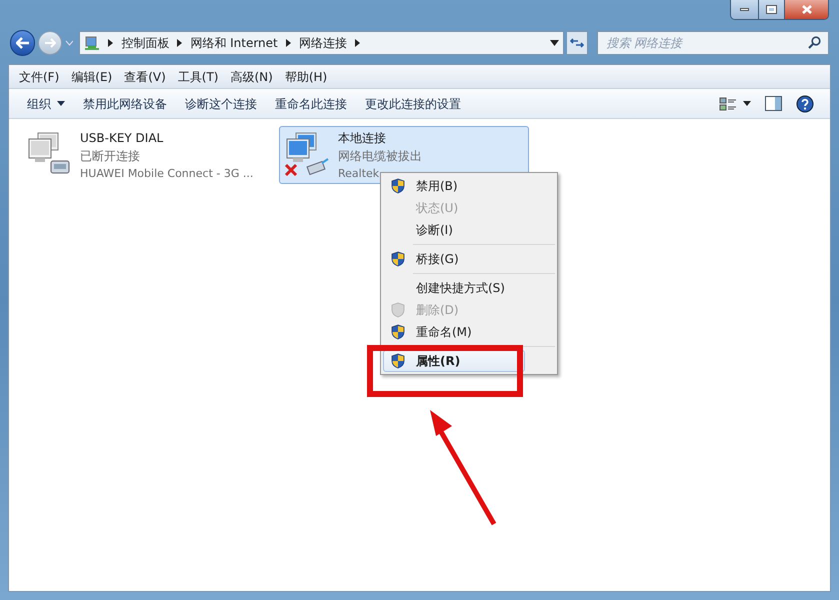 Image resolution: width=839 pixels, height=600 pixels. Describe the element at coordinates (771, 9) in the screenshot. I see `maximize-button` at that location.